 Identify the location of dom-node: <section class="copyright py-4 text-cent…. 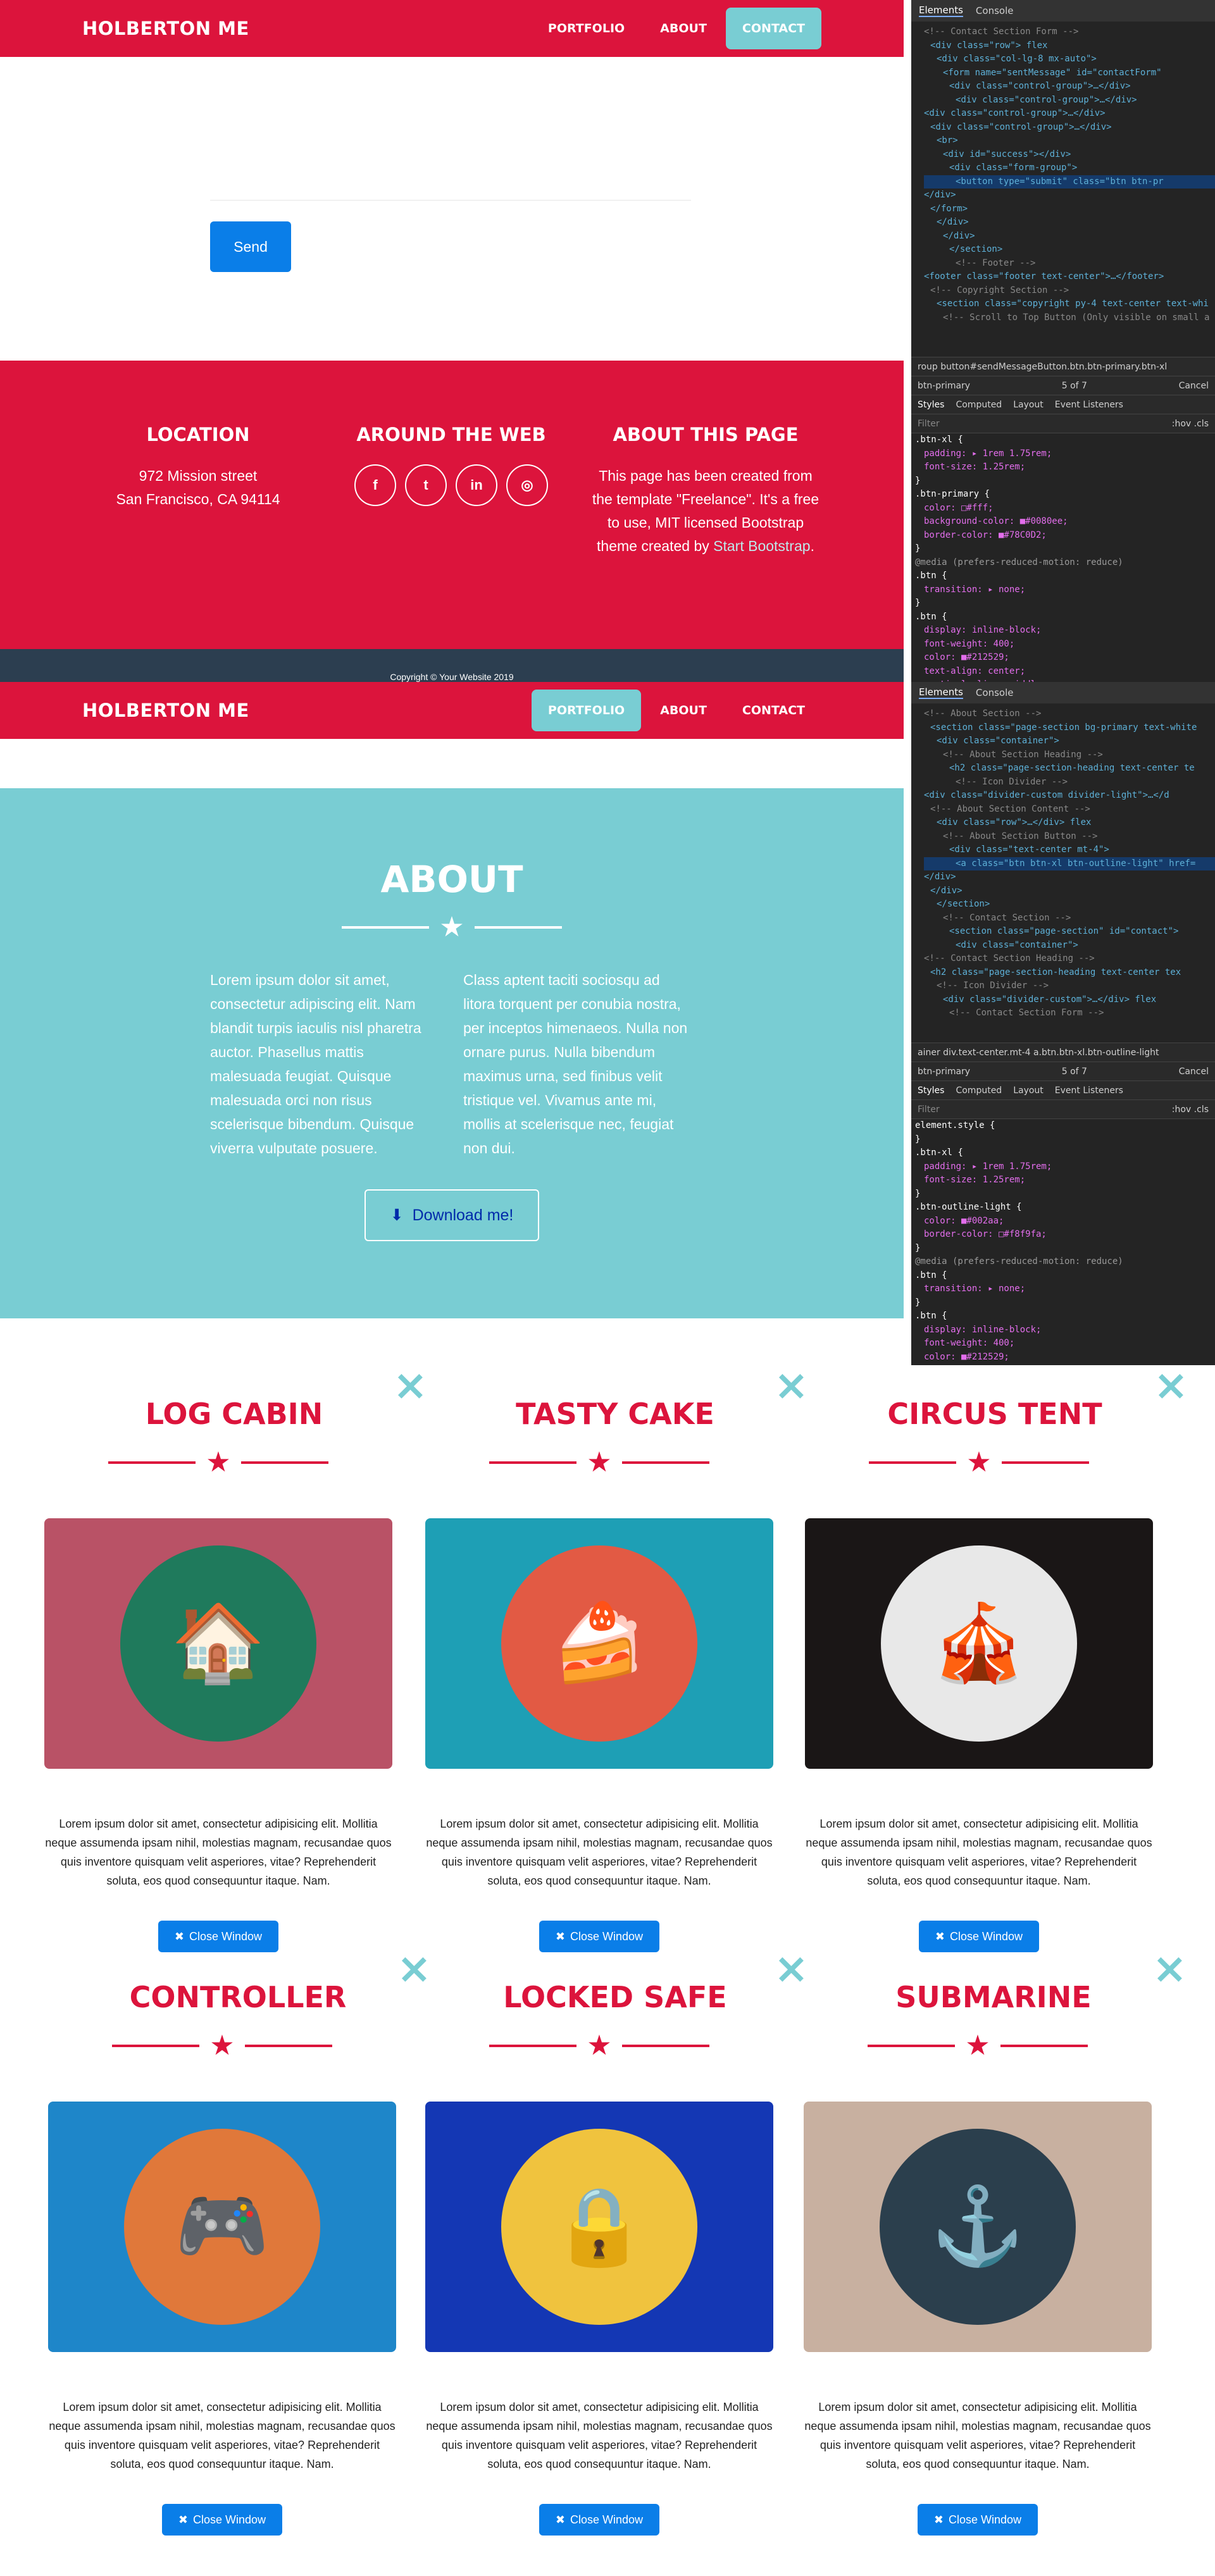
(1069, 304).